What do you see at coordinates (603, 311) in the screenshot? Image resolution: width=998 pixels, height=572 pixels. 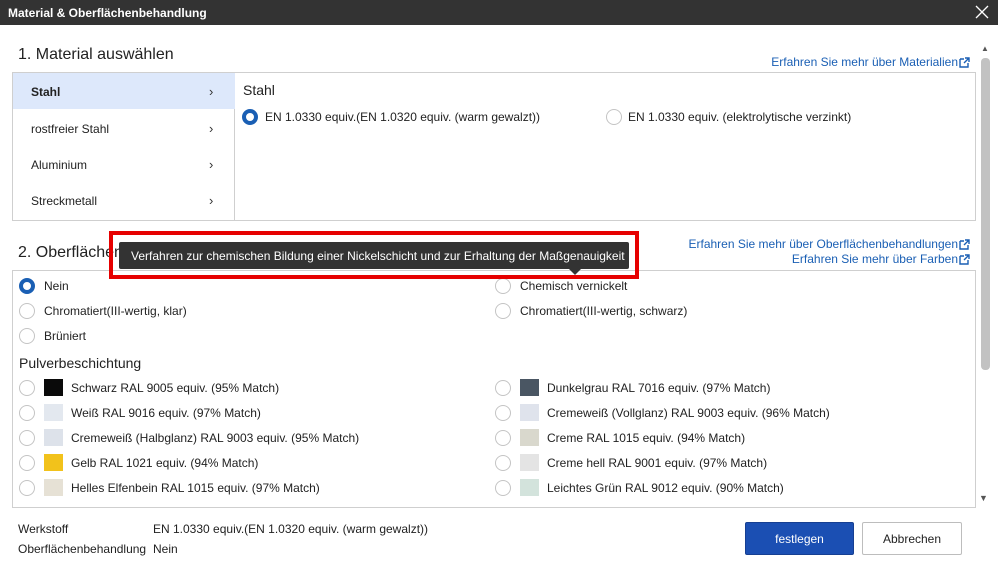 I see `surface-option-label: Chromatiert(III-wertig, schwarz)` at bounding box center [603, 311].